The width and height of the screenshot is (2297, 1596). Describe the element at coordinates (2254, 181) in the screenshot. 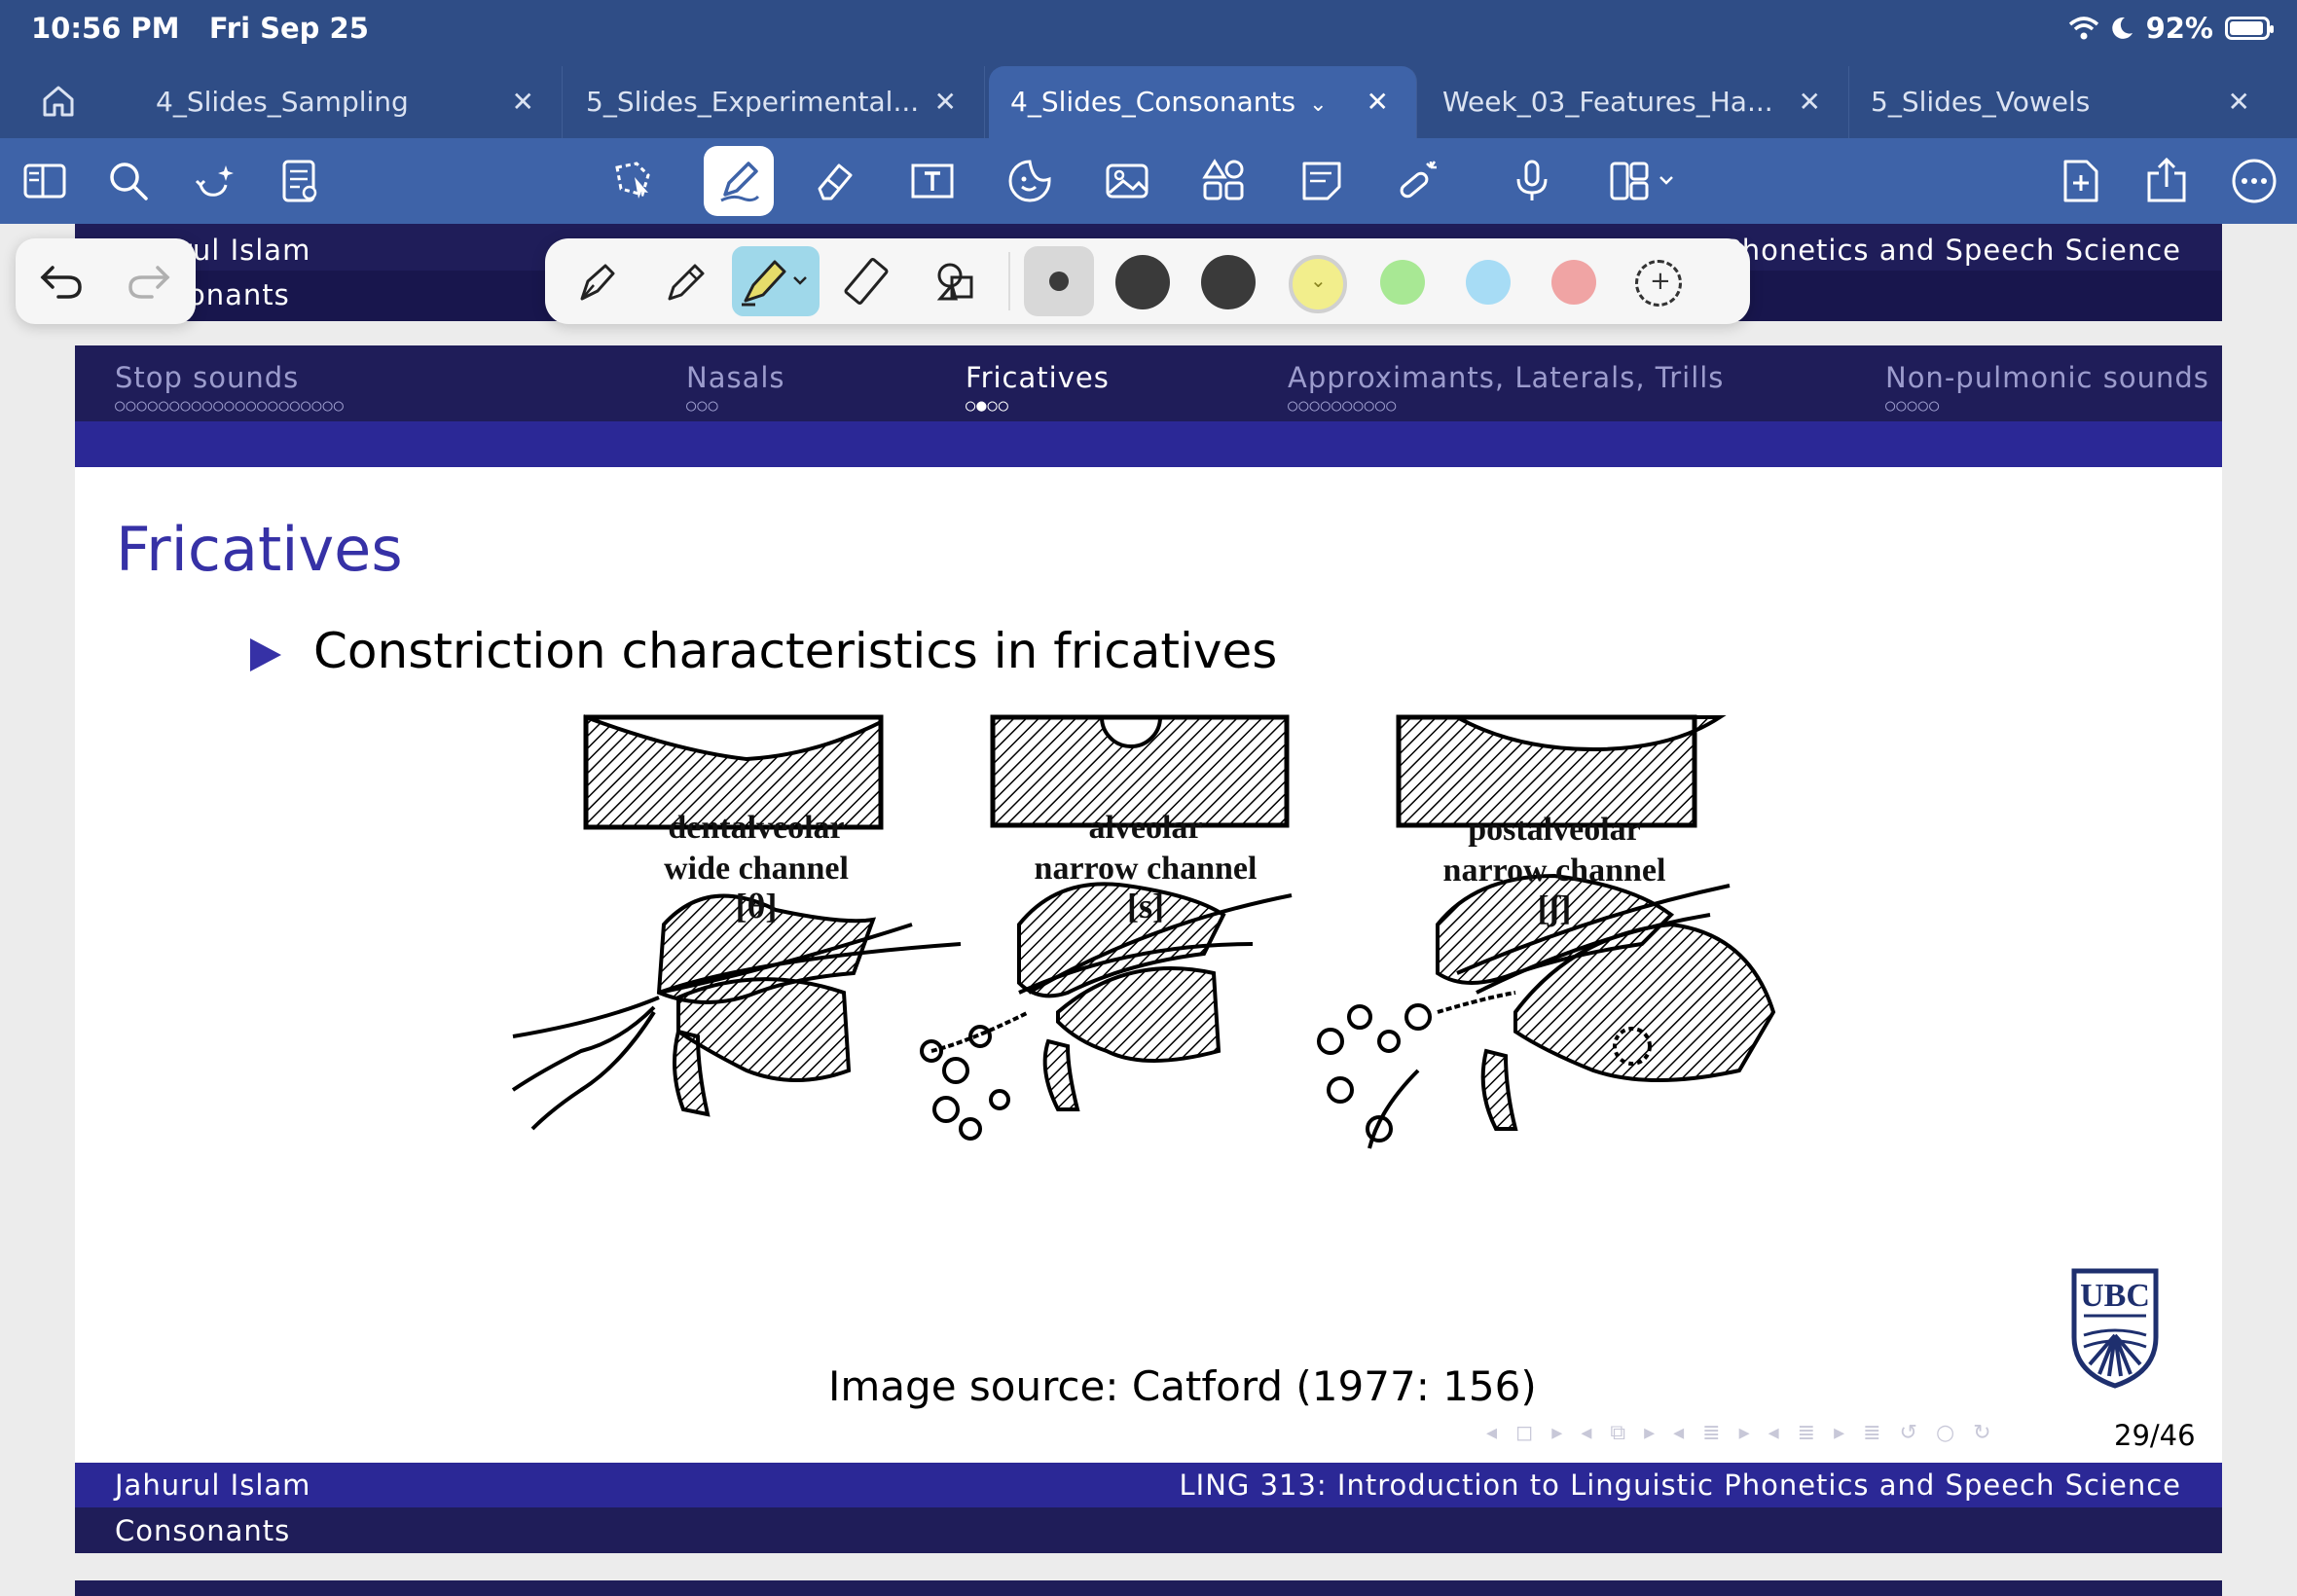

I see `more-icon` at that location.